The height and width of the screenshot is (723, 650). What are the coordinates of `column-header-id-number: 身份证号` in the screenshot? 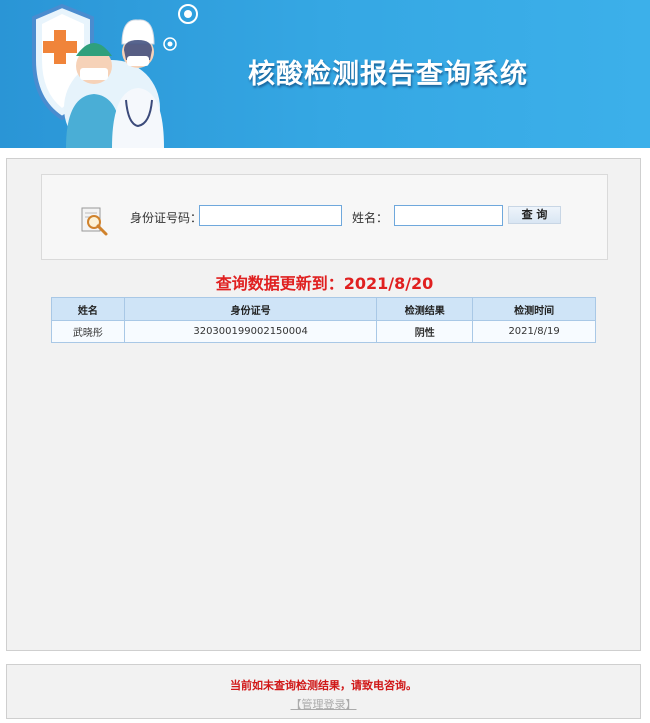 It's located at (250, 309).